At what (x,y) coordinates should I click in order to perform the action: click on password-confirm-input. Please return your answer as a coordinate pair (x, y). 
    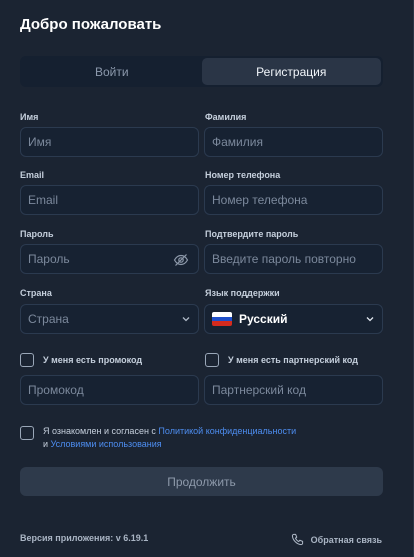
    Looking at the image, I should click on (293, 259).